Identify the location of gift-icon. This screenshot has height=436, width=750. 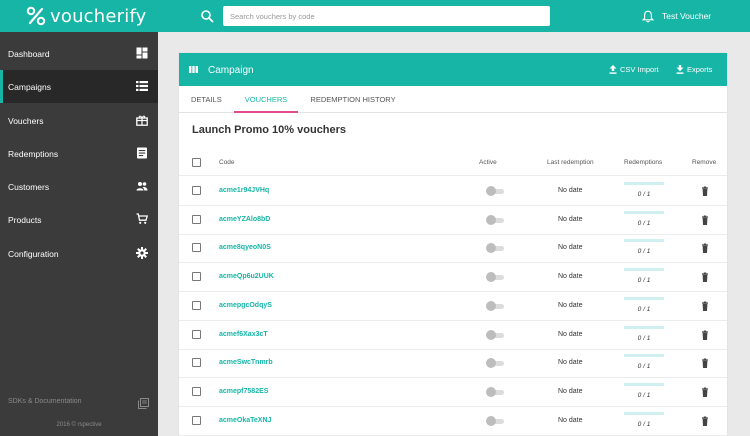
(142, 120).